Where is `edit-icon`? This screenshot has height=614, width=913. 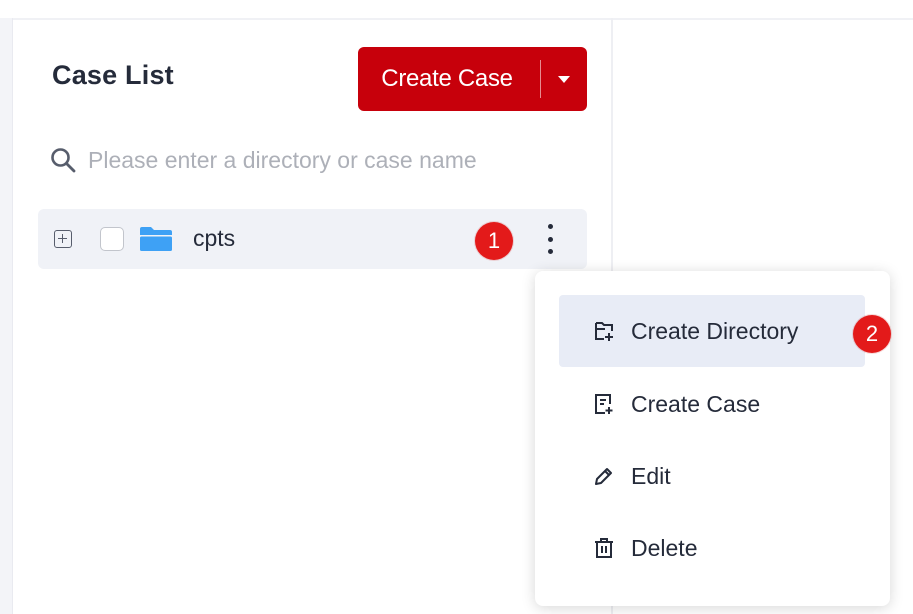
edit-icon is located at coordinates (604, 476).